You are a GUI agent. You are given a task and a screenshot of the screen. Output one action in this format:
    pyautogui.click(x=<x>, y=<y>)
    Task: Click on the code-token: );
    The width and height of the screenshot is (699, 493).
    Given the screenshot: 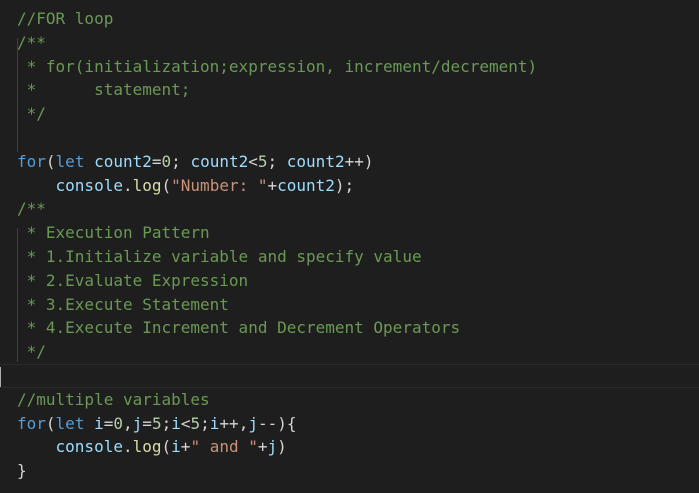 What is the action you would take?
    pyautogui.click(x=344, y=185)
    